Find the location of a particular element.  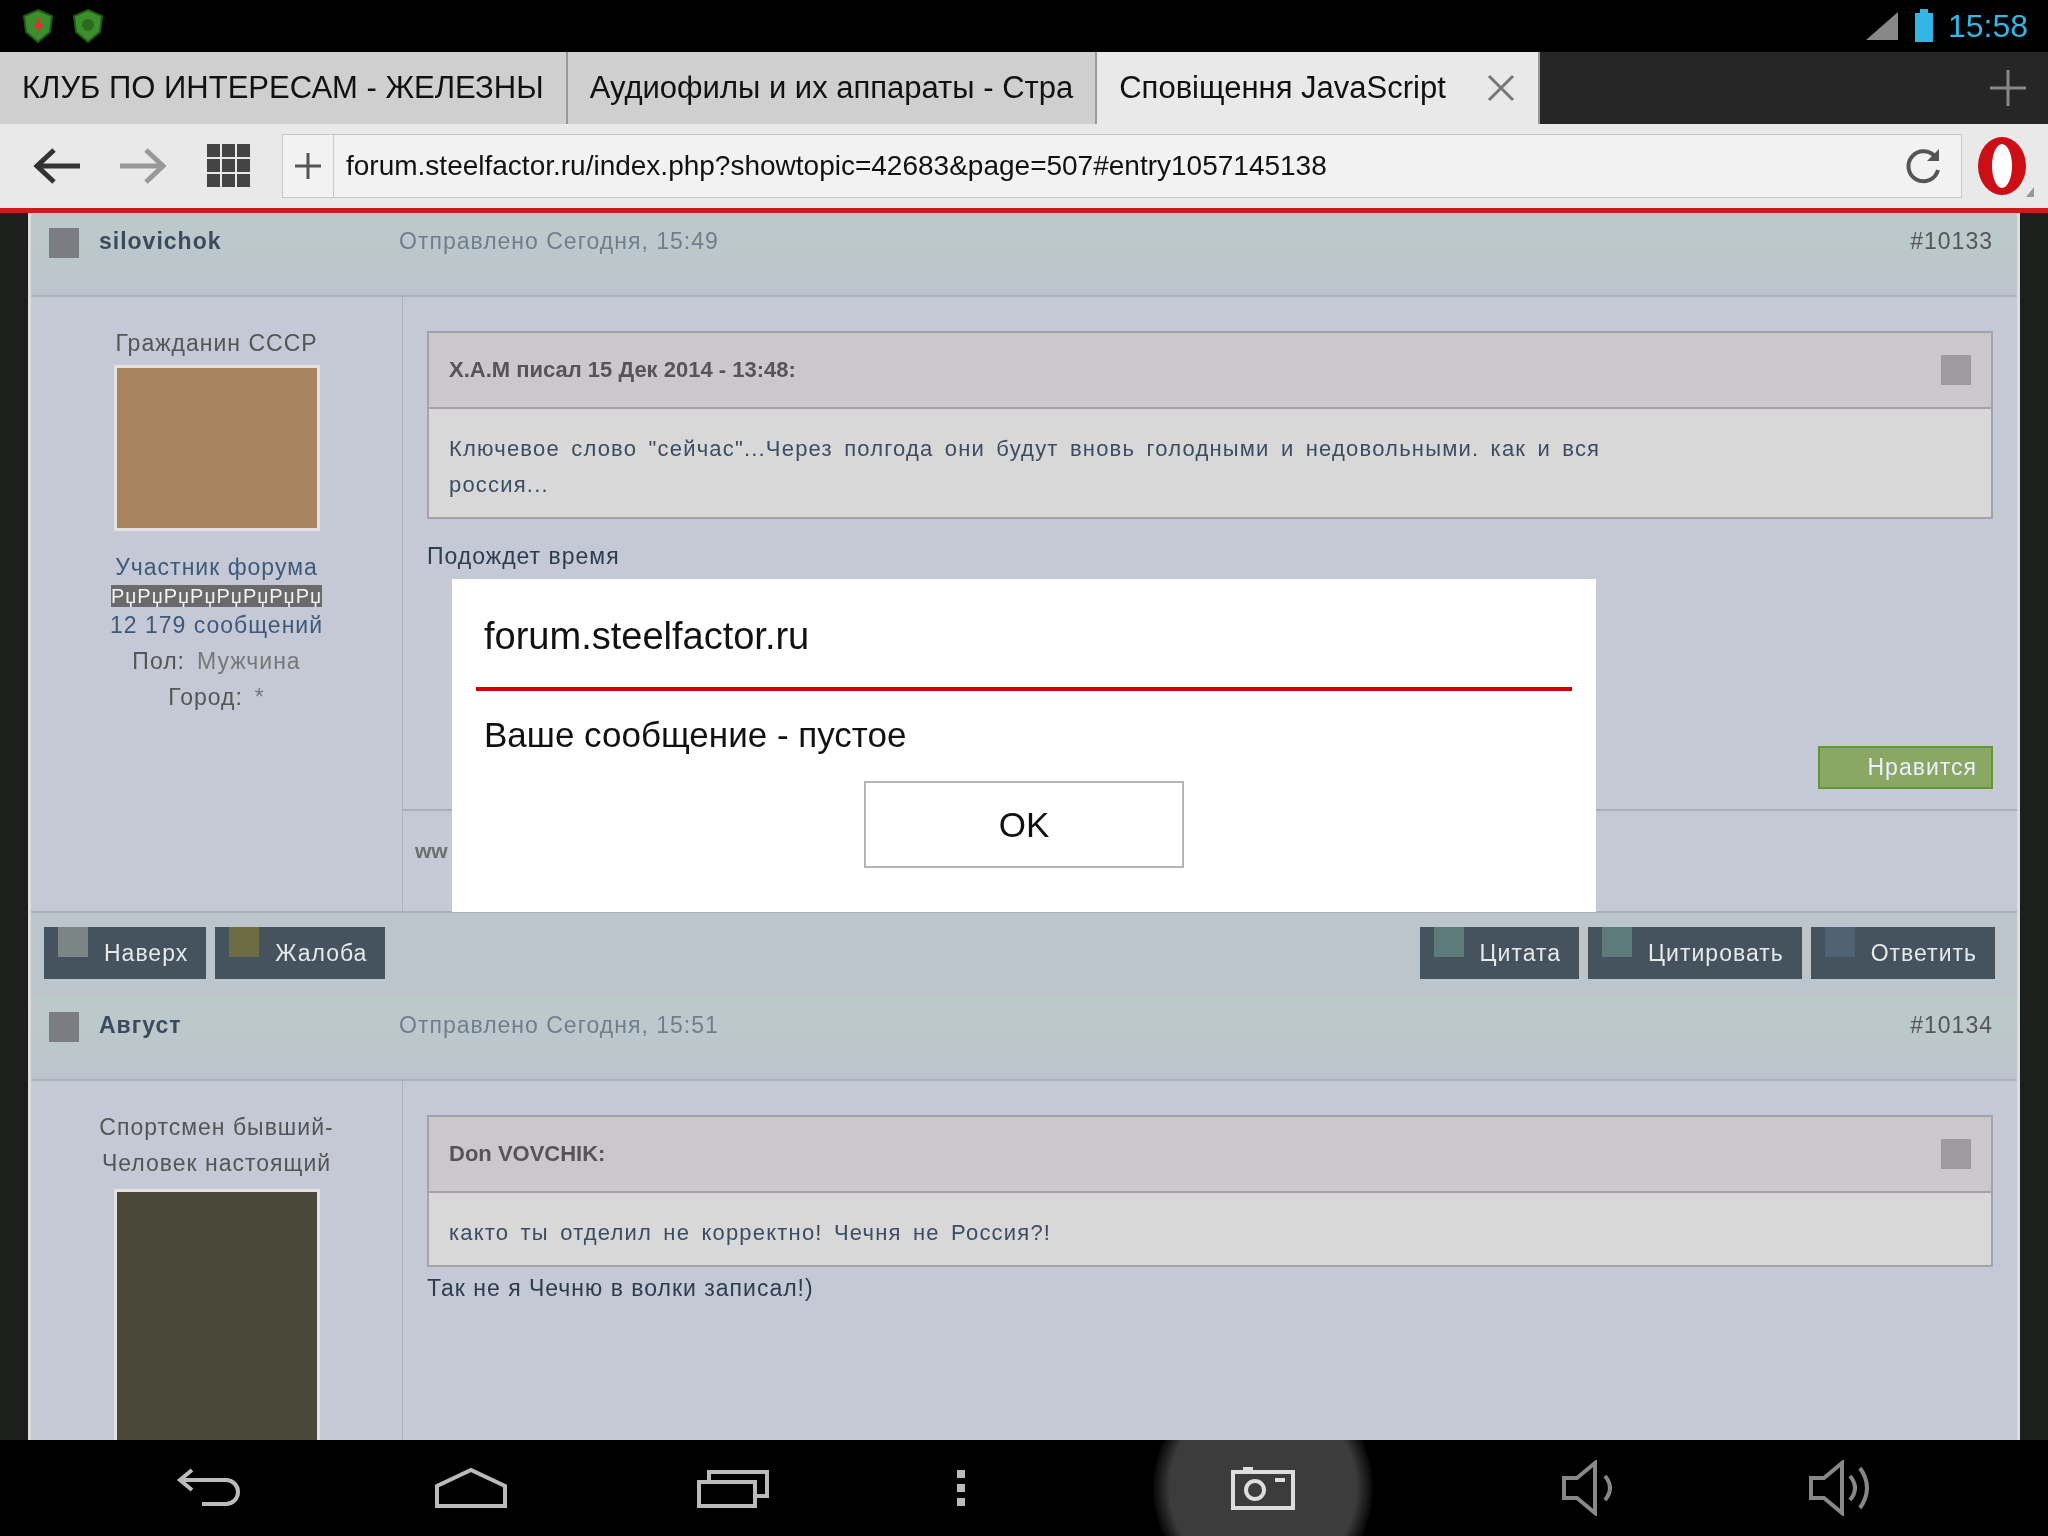

post-action-button: Цитата is located at coordinates (1499, 953).